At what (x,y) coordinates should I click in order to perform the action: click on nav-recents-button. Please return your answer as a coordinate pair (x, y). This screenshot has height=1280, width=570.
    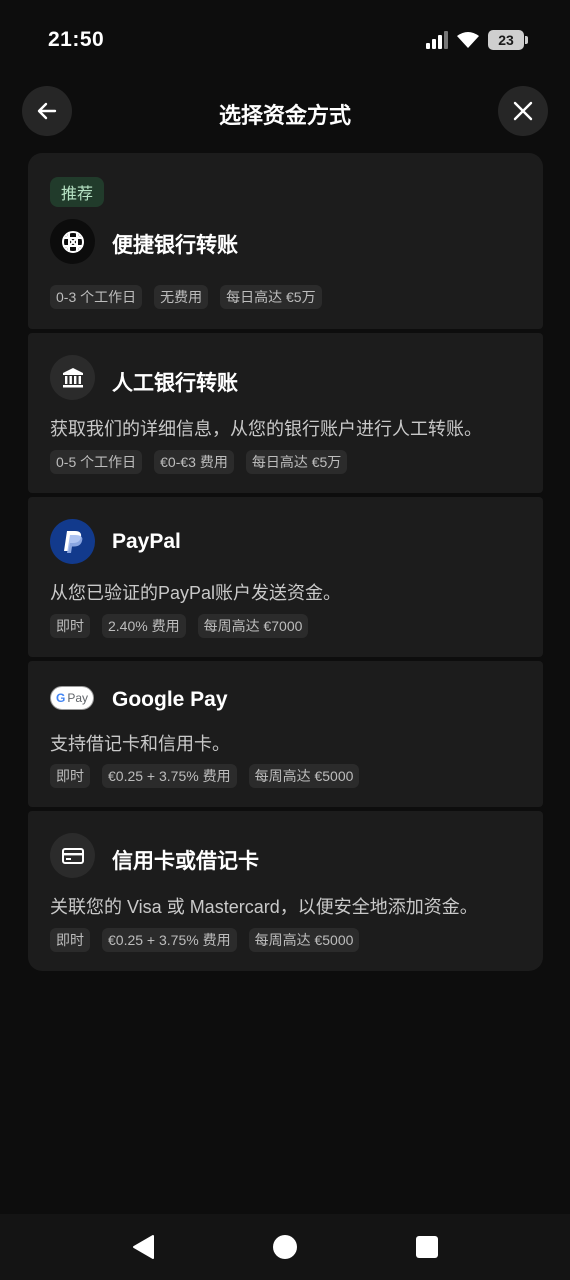
    Looking at the image, I should click on (427, 1247).